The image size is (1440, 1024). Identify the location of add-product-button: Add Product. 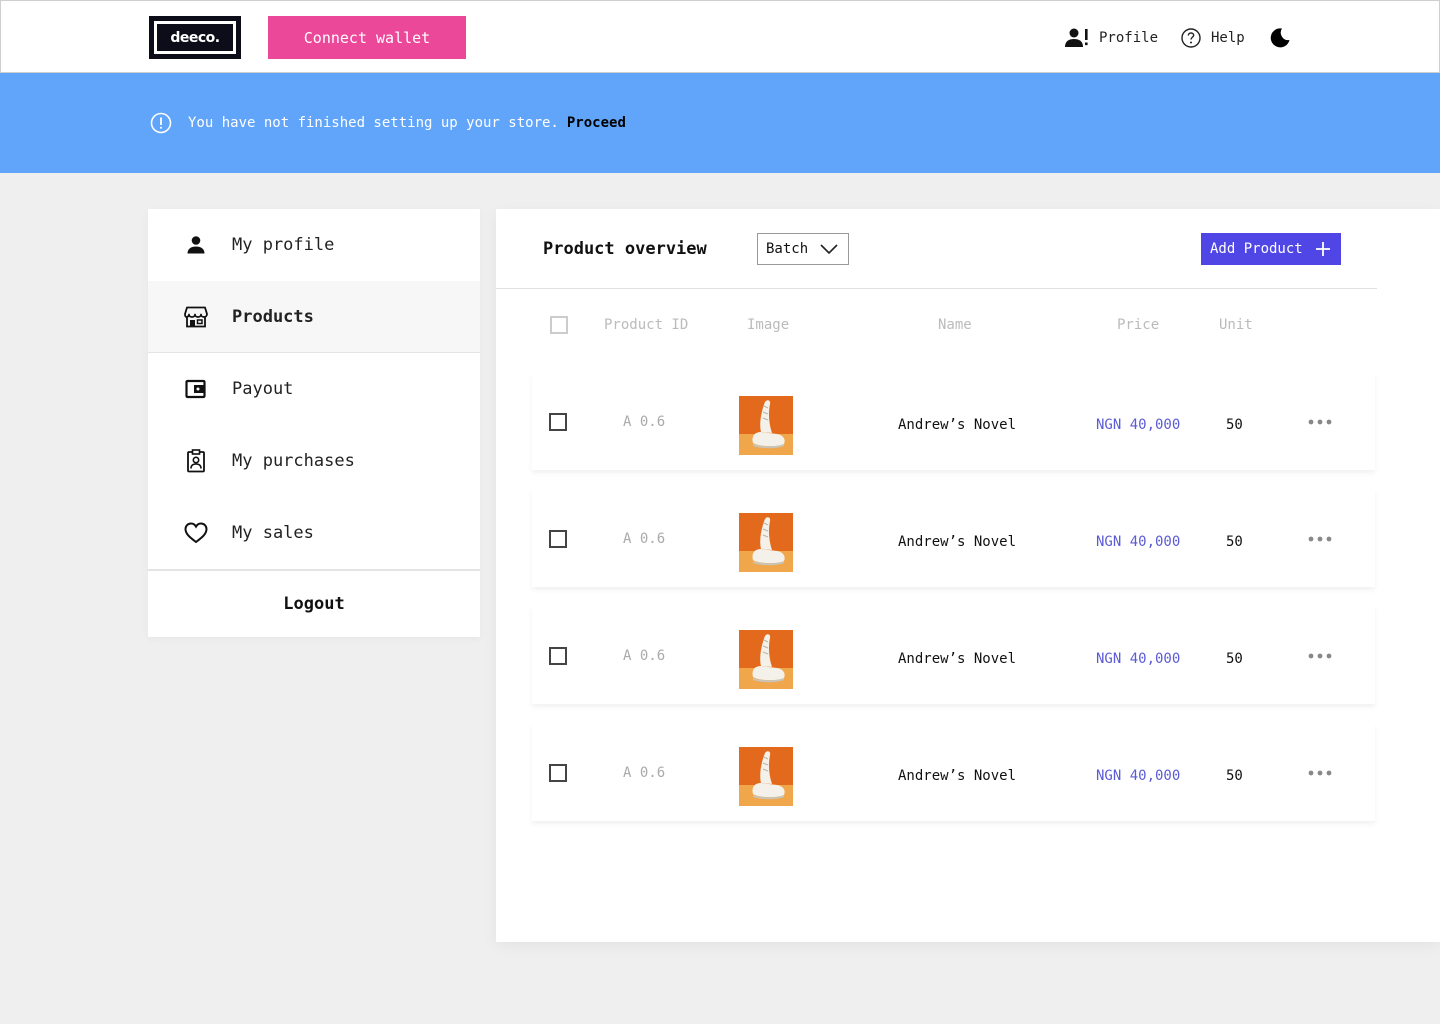
(1271, 249).